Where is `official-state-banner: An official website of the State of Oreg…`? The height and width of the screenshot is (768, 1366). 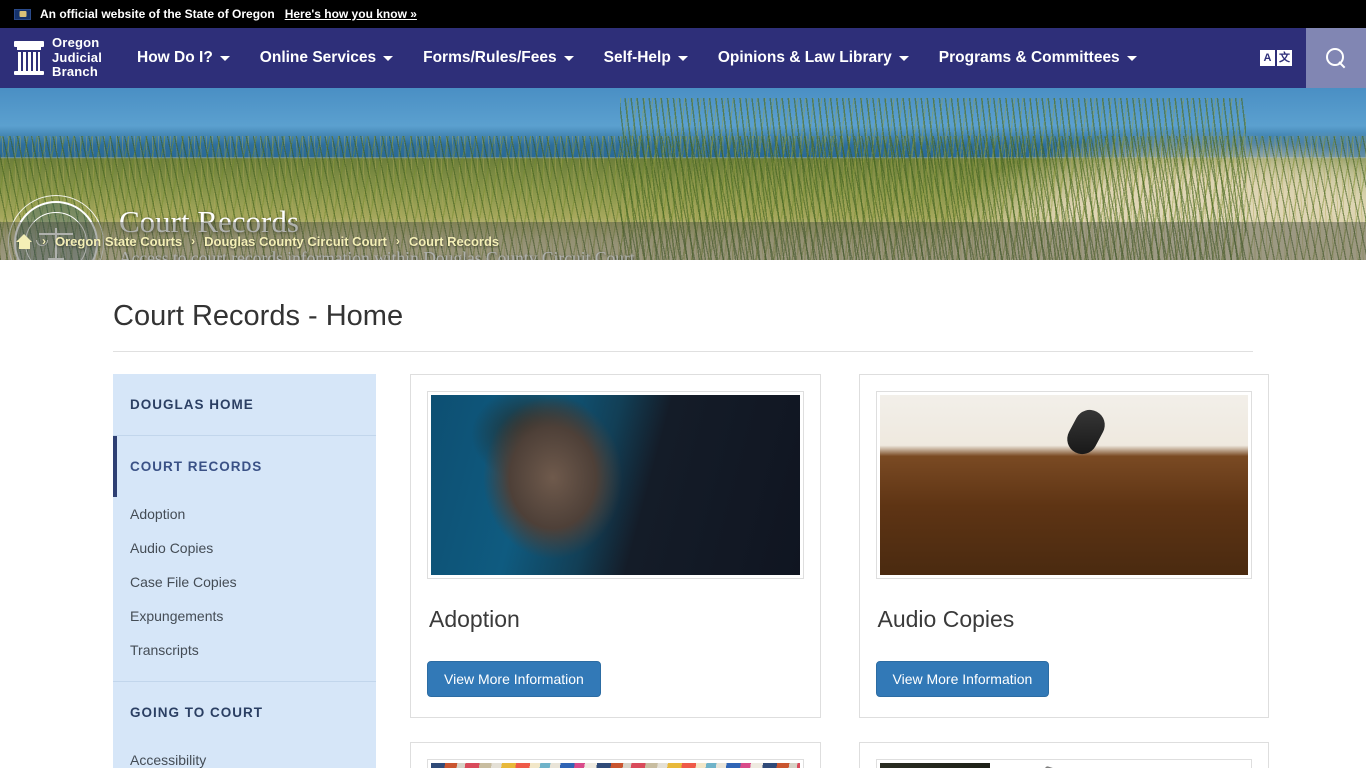
official-state-banner: An official website of the State of Oreg… is located at coordinates (683, 14).